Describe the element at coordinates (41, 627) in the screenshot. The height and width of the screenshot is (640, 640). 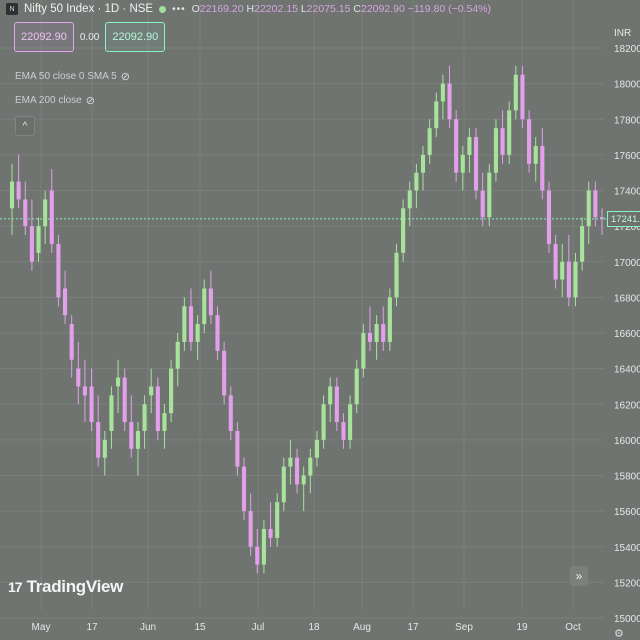
I see `time-tick-label: May` at that location.